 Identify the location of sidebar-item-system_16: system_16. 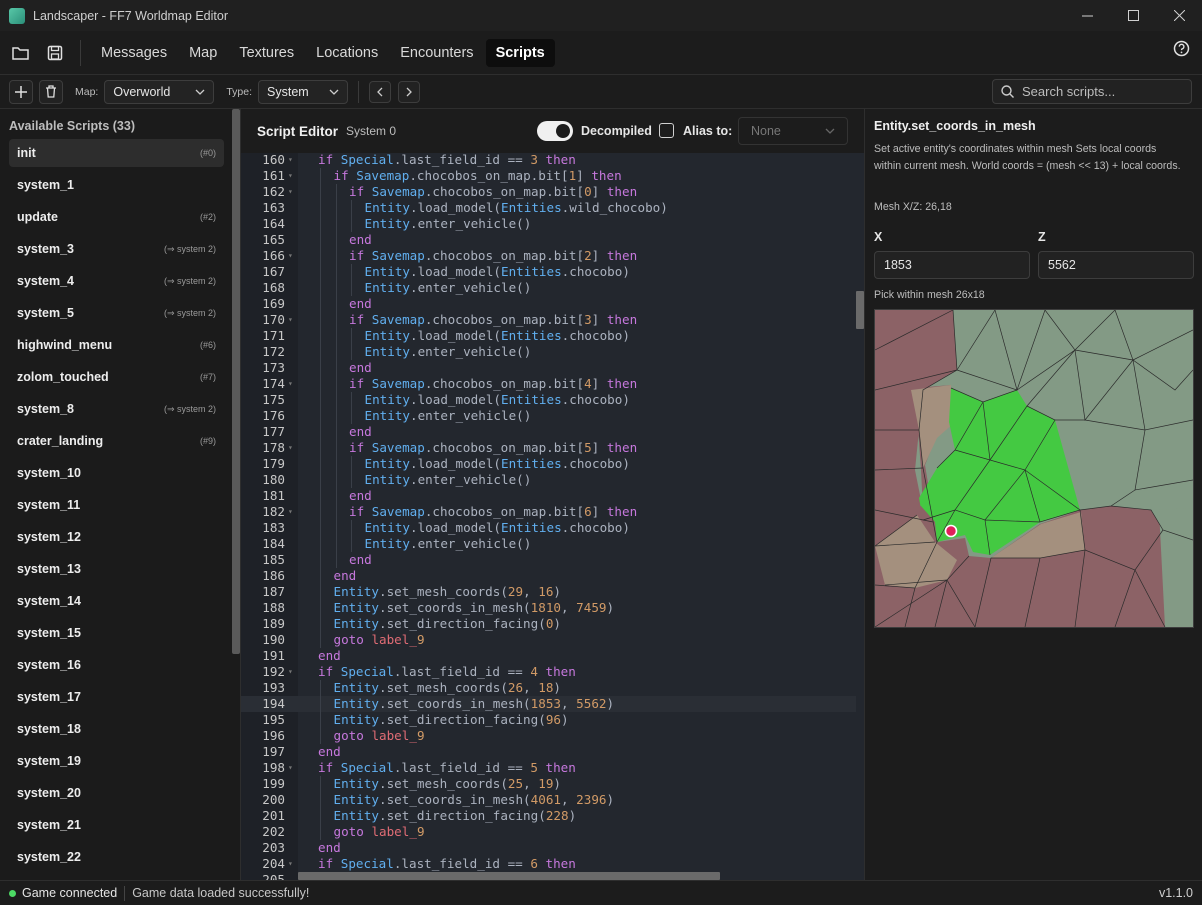
(116, 665).